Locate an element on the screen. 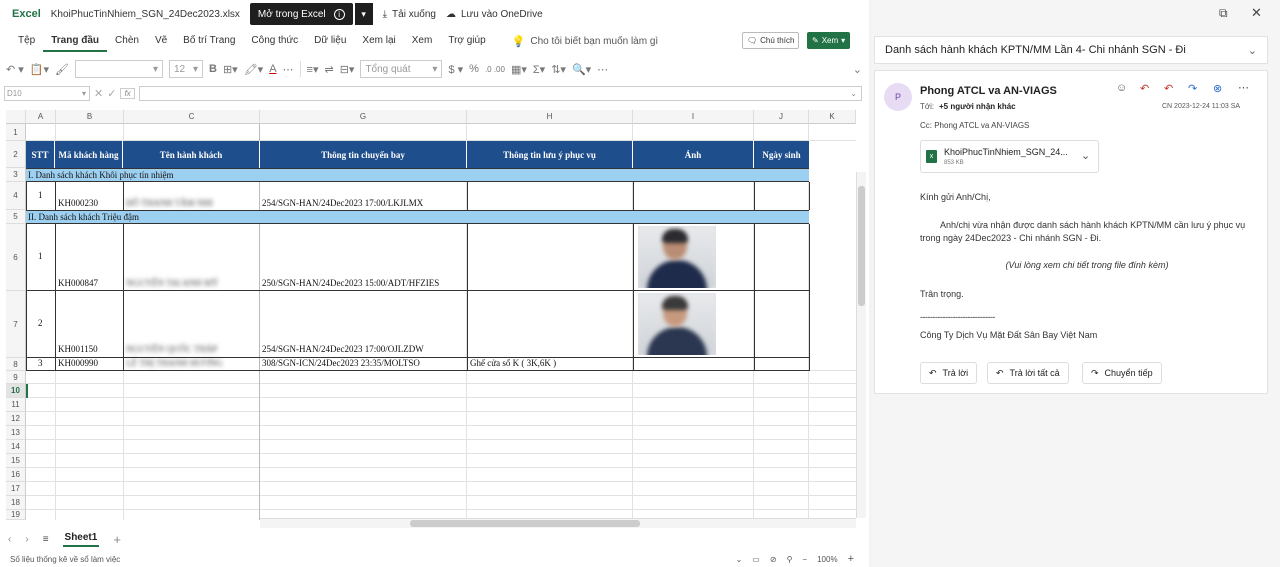 The height and width of the screenshot is (567, 1280). format-painter-icon: 🖌 is located at coordinates (62, 69).